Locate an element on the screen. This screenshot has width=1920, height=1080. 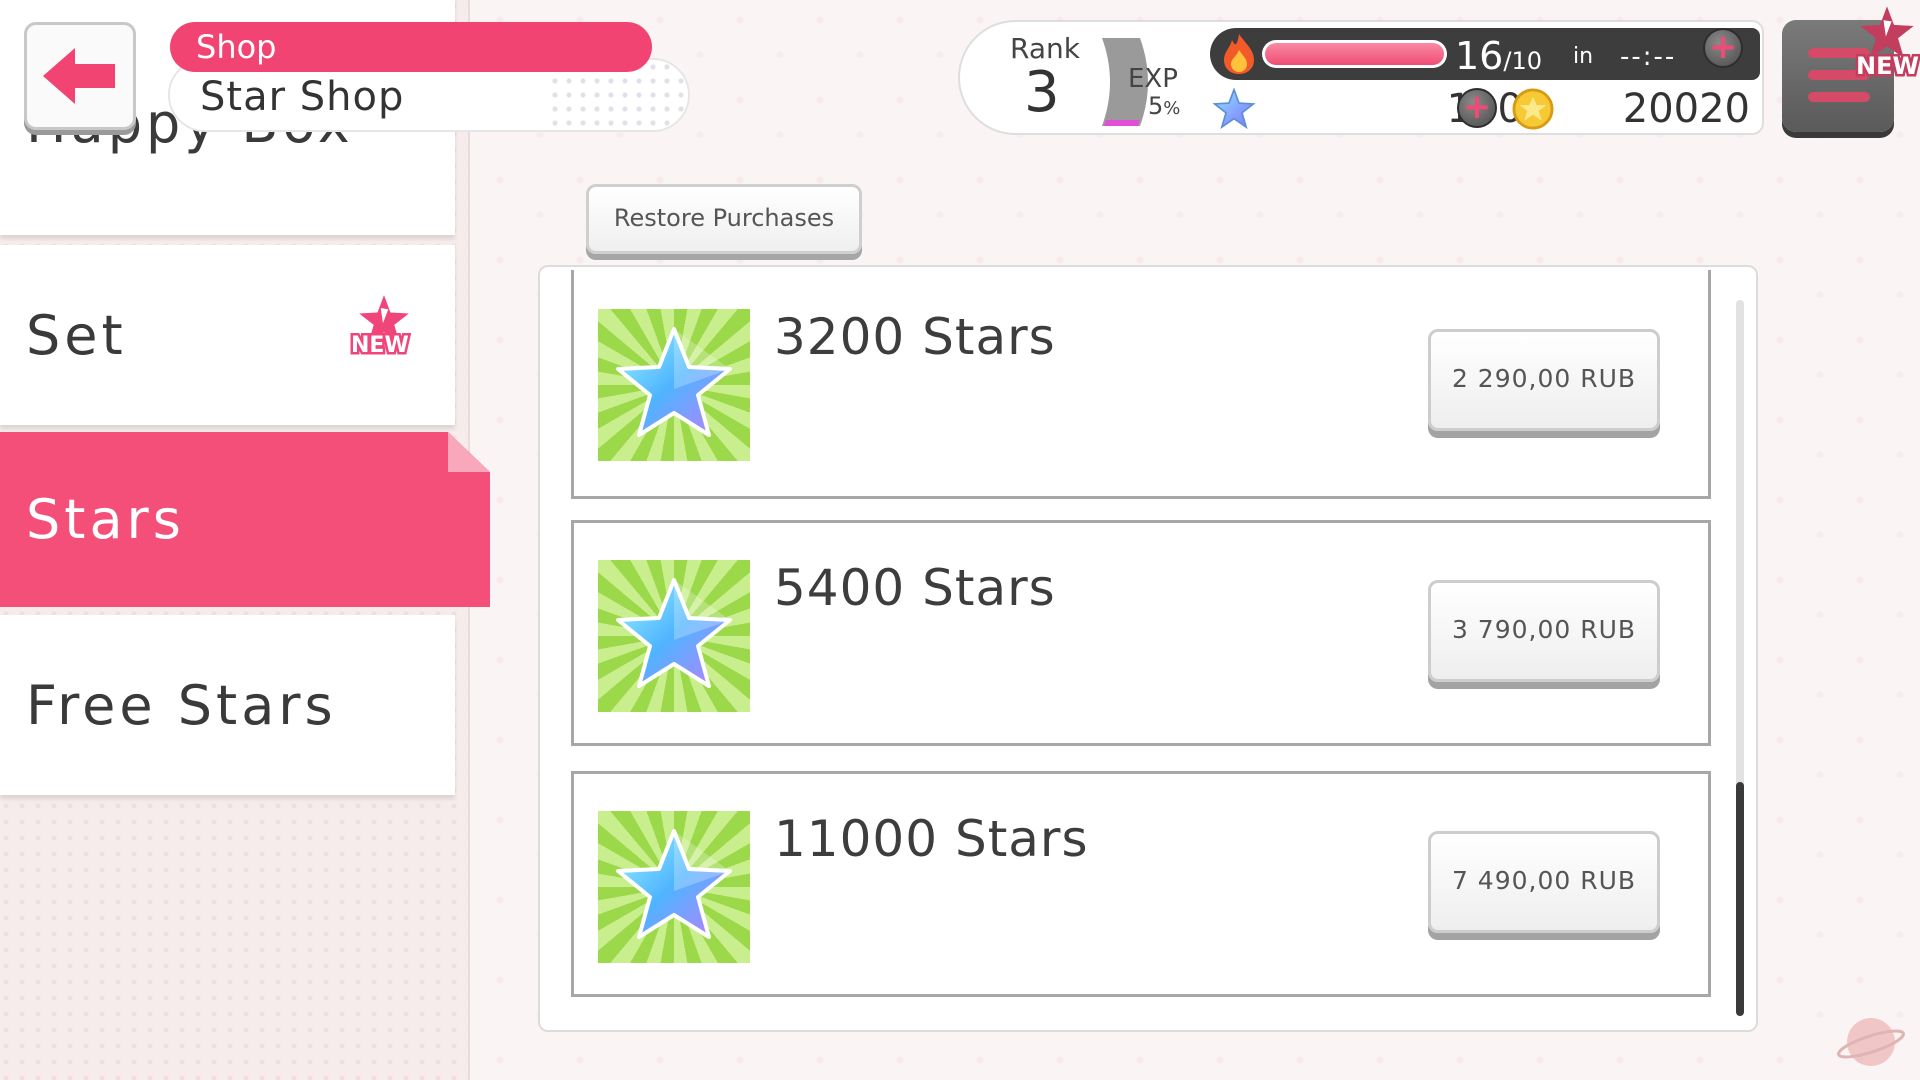
scrollbar-thumb is located at coordinates (1740, 899).